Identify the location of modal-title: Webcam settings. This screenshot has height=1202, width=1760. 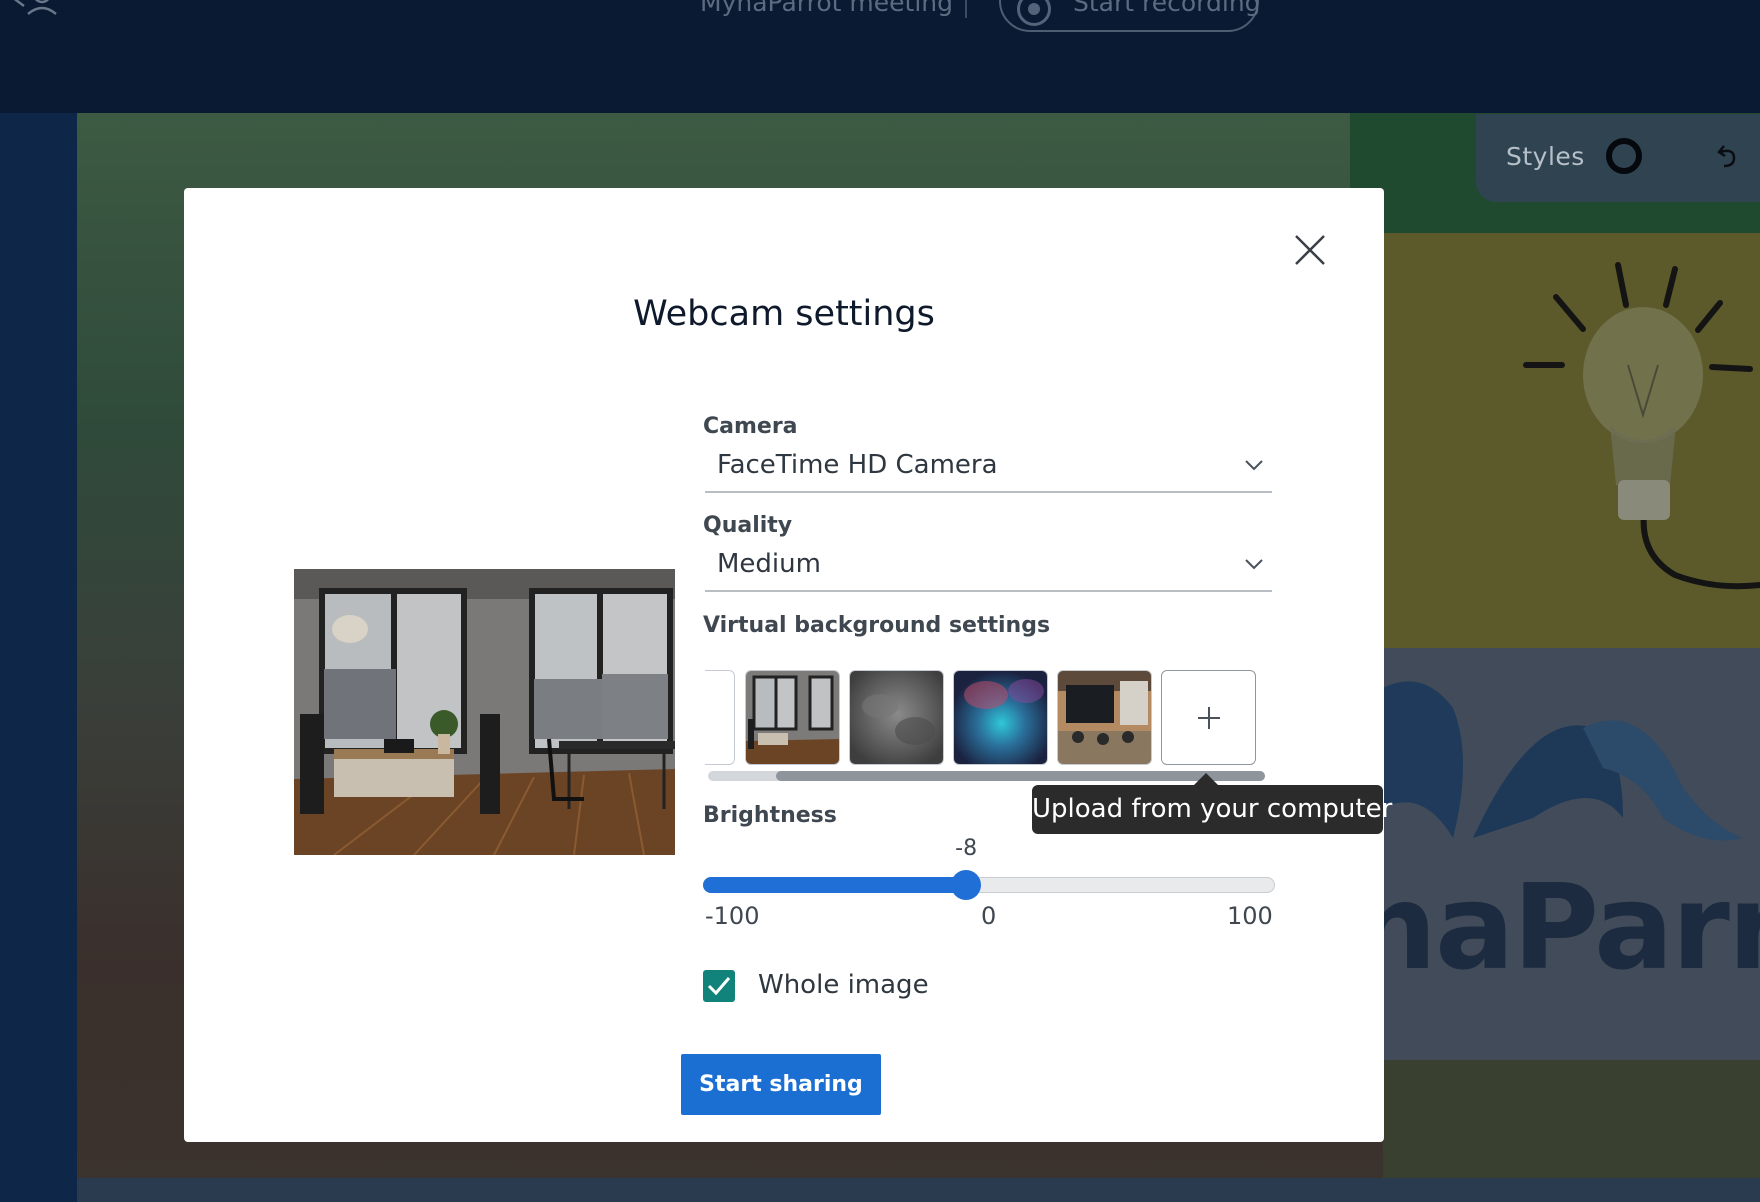
(784, 314).